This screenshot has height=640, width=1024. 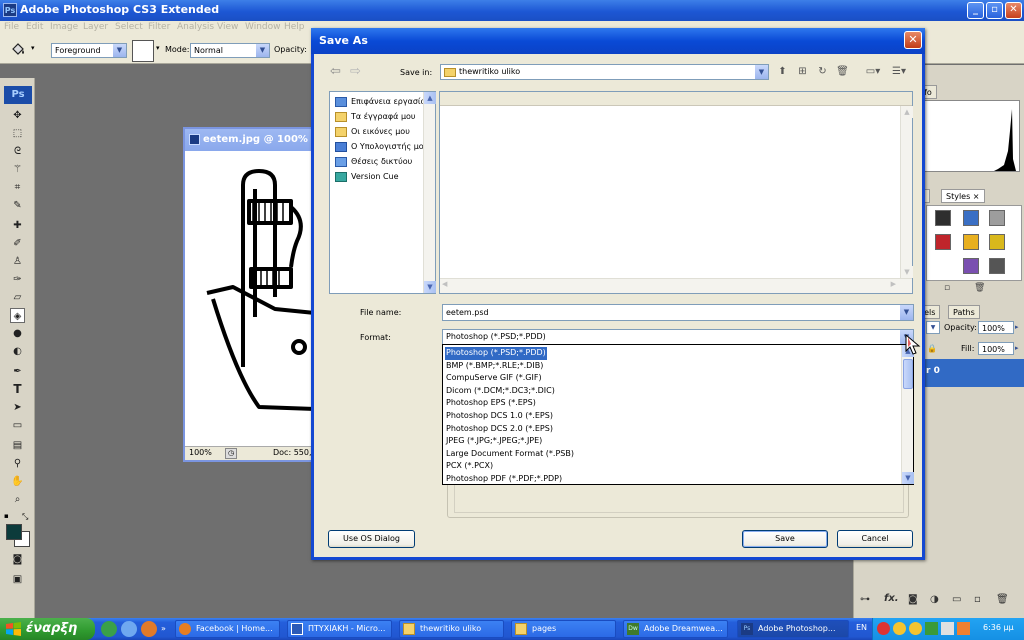 I want to click on menu-view: View, so click(x=227, y=27).